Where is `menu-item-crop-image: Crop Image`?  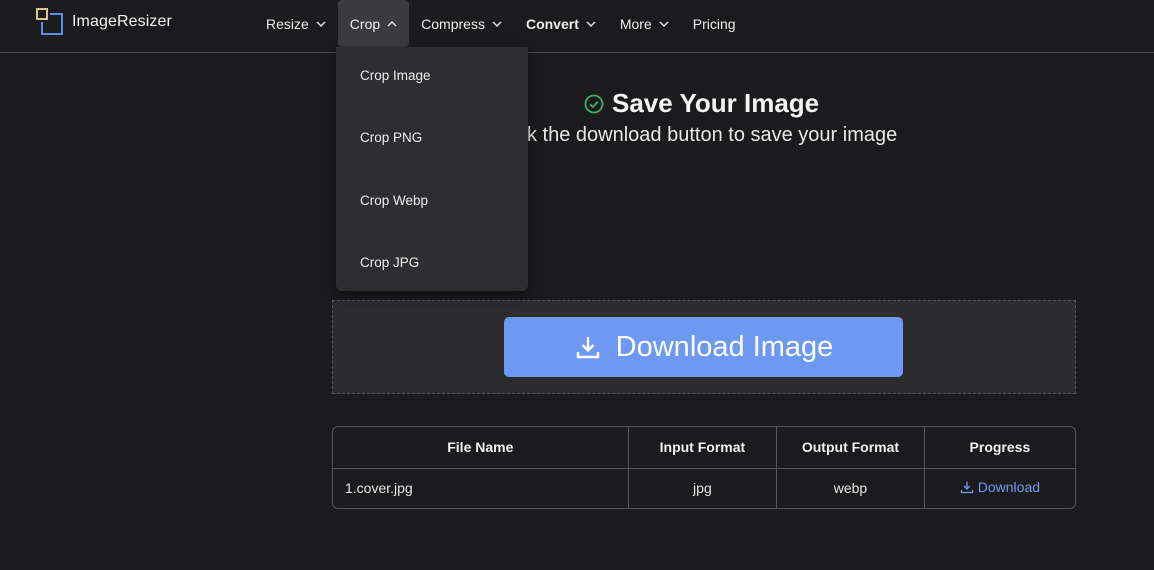 menu-item-crop-image: Crop Image is located at coordinates (395, 75).